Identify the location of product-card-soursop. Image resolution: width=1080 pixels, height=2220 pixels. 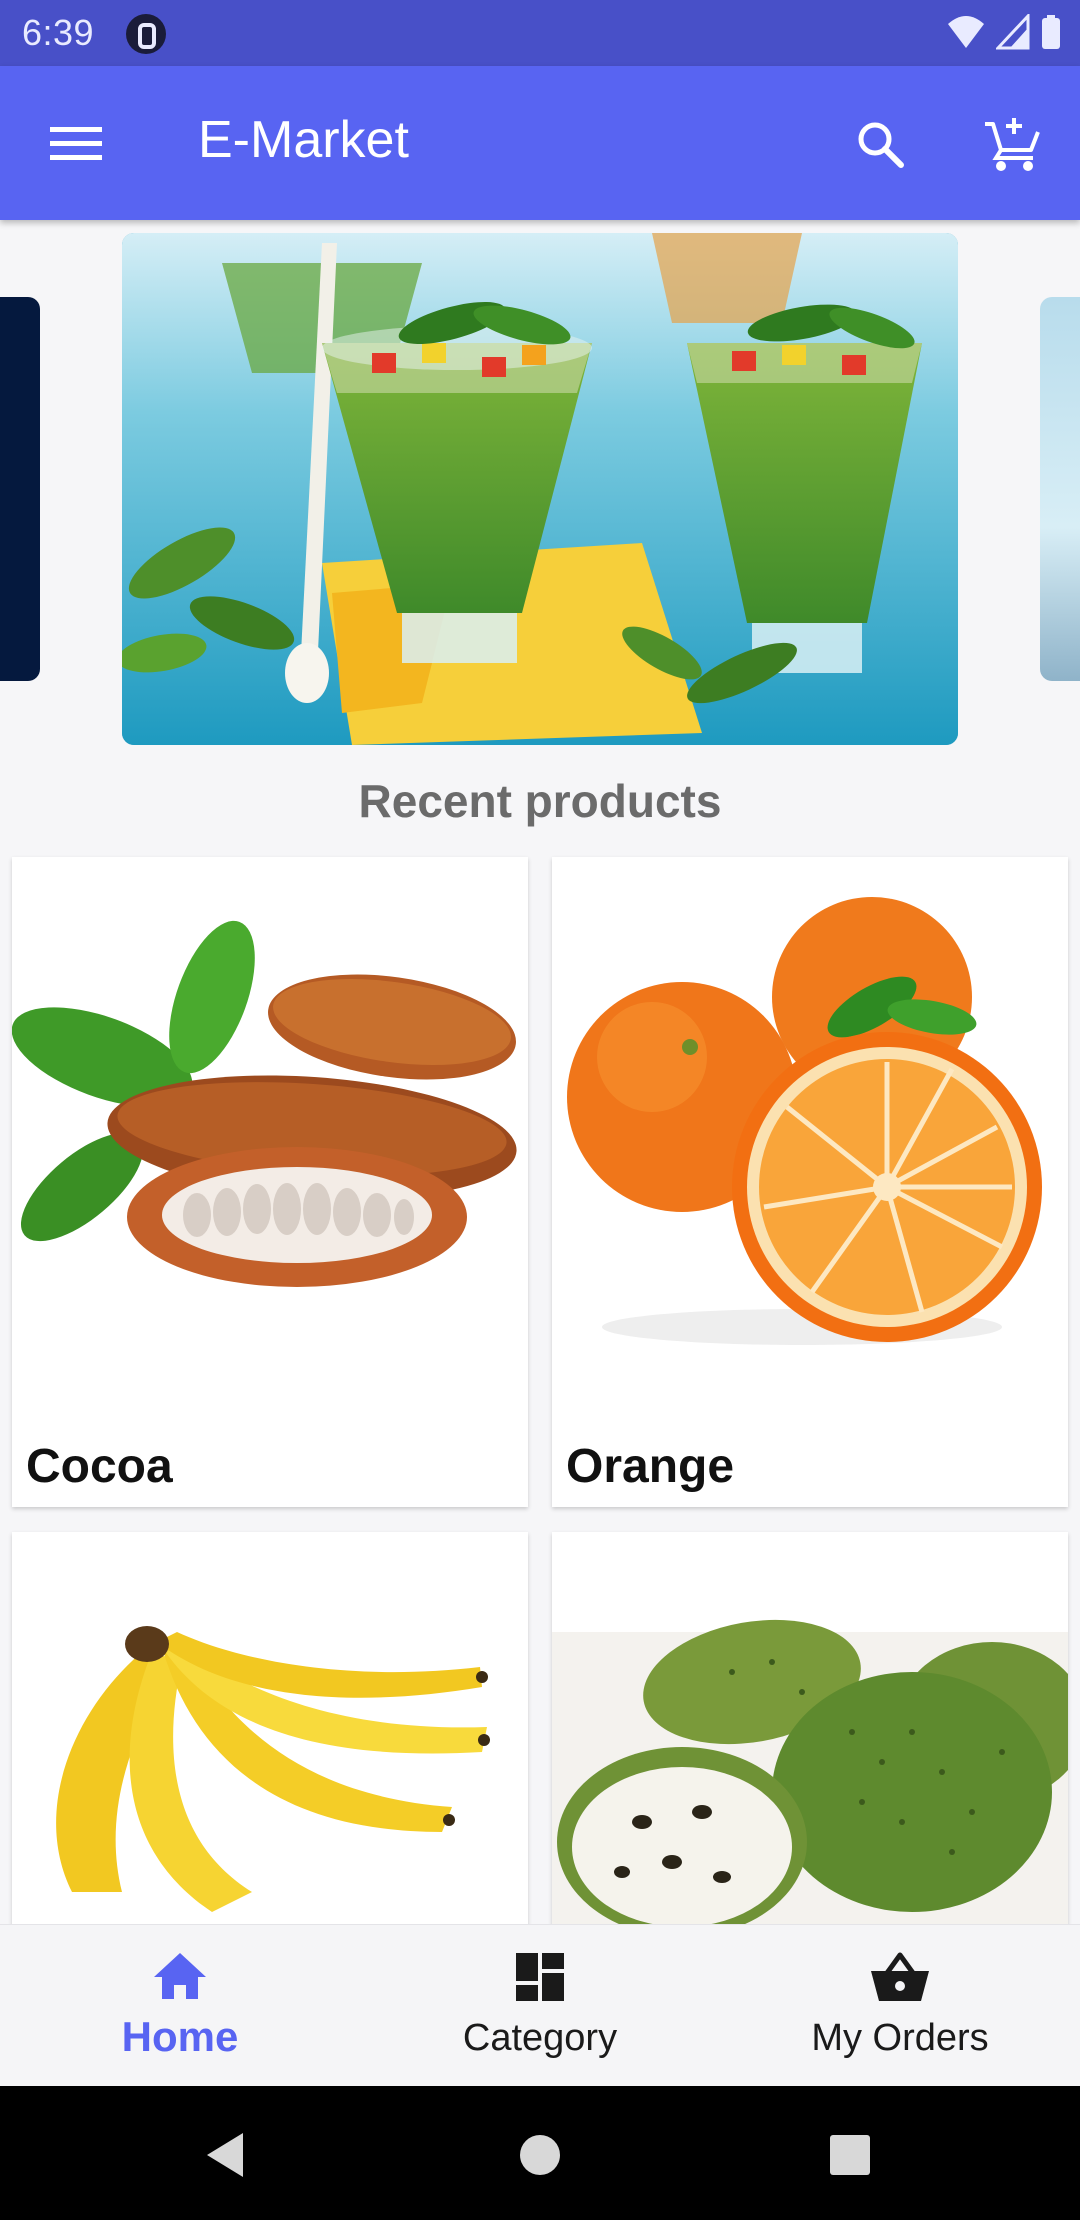
(810, 1732).